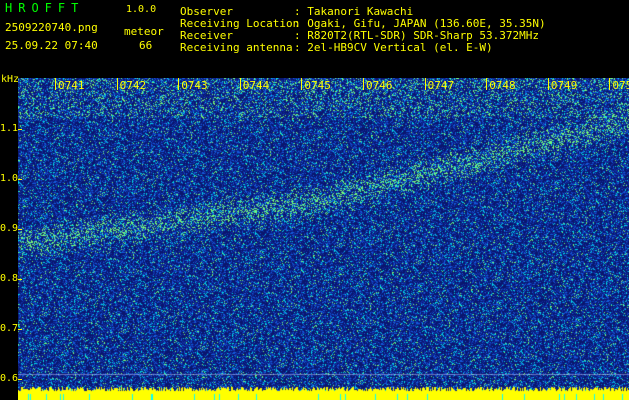  Describe the element at coordinates (71, 85) in the screenshot. I see `x-tick-label: 0741` at that location.